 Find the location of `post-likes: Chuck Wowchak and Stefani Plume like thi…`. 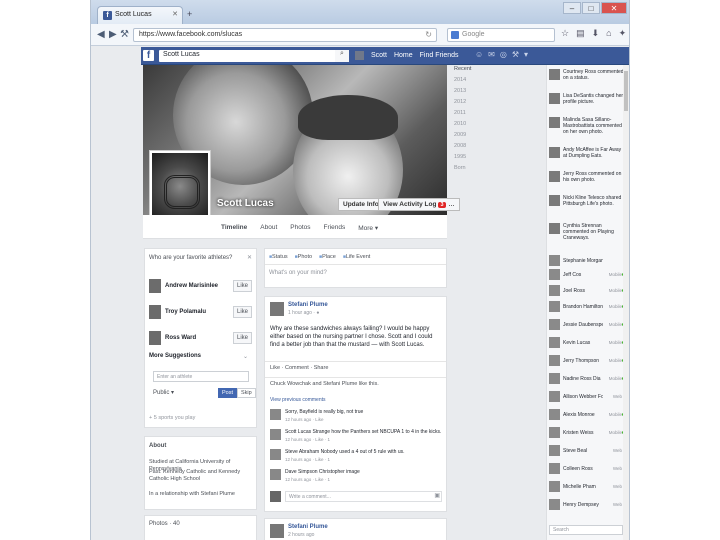

post-likes: Chuck Wowchak and Stefani Plume like thi… is located at coordinates (324, 384).